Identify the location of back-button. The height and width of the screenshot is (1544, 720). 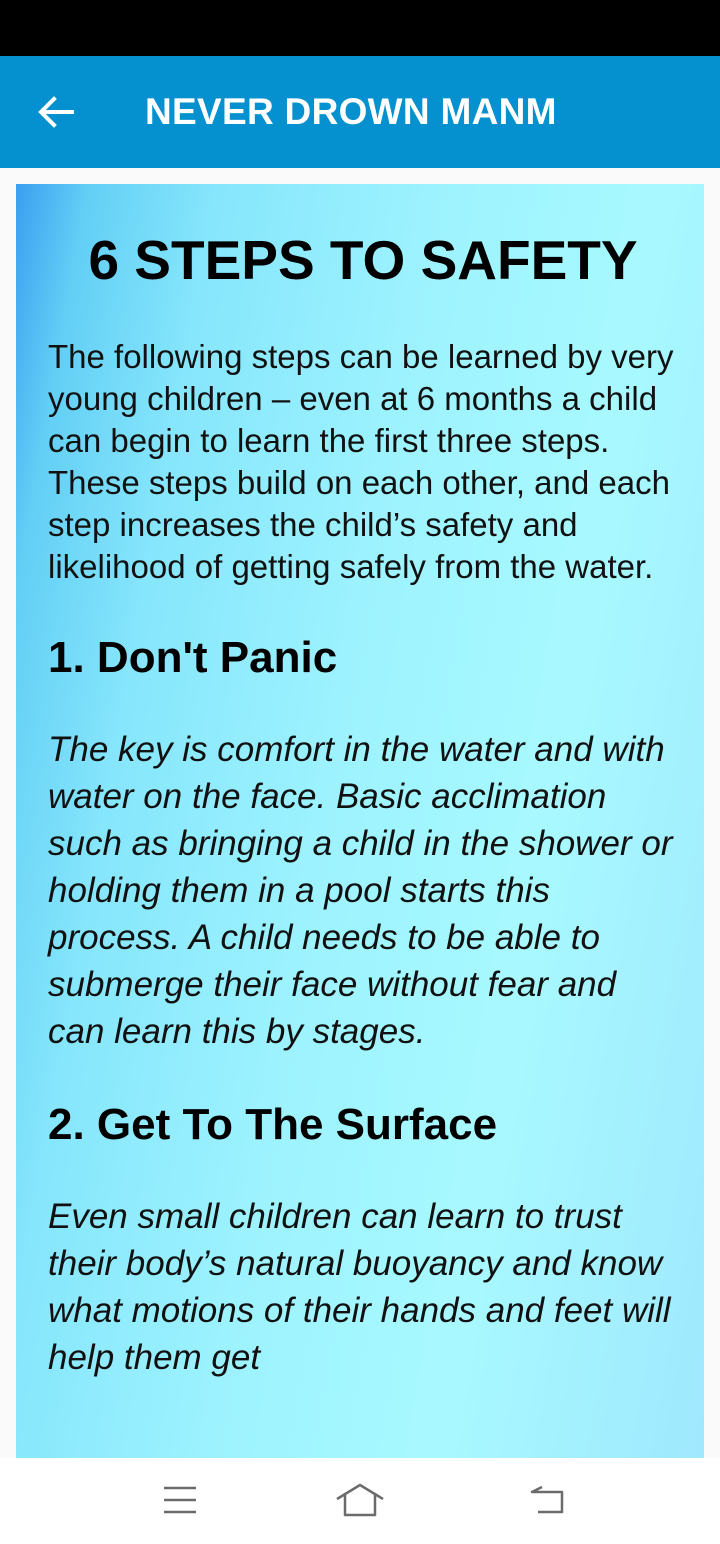
(56, 112).